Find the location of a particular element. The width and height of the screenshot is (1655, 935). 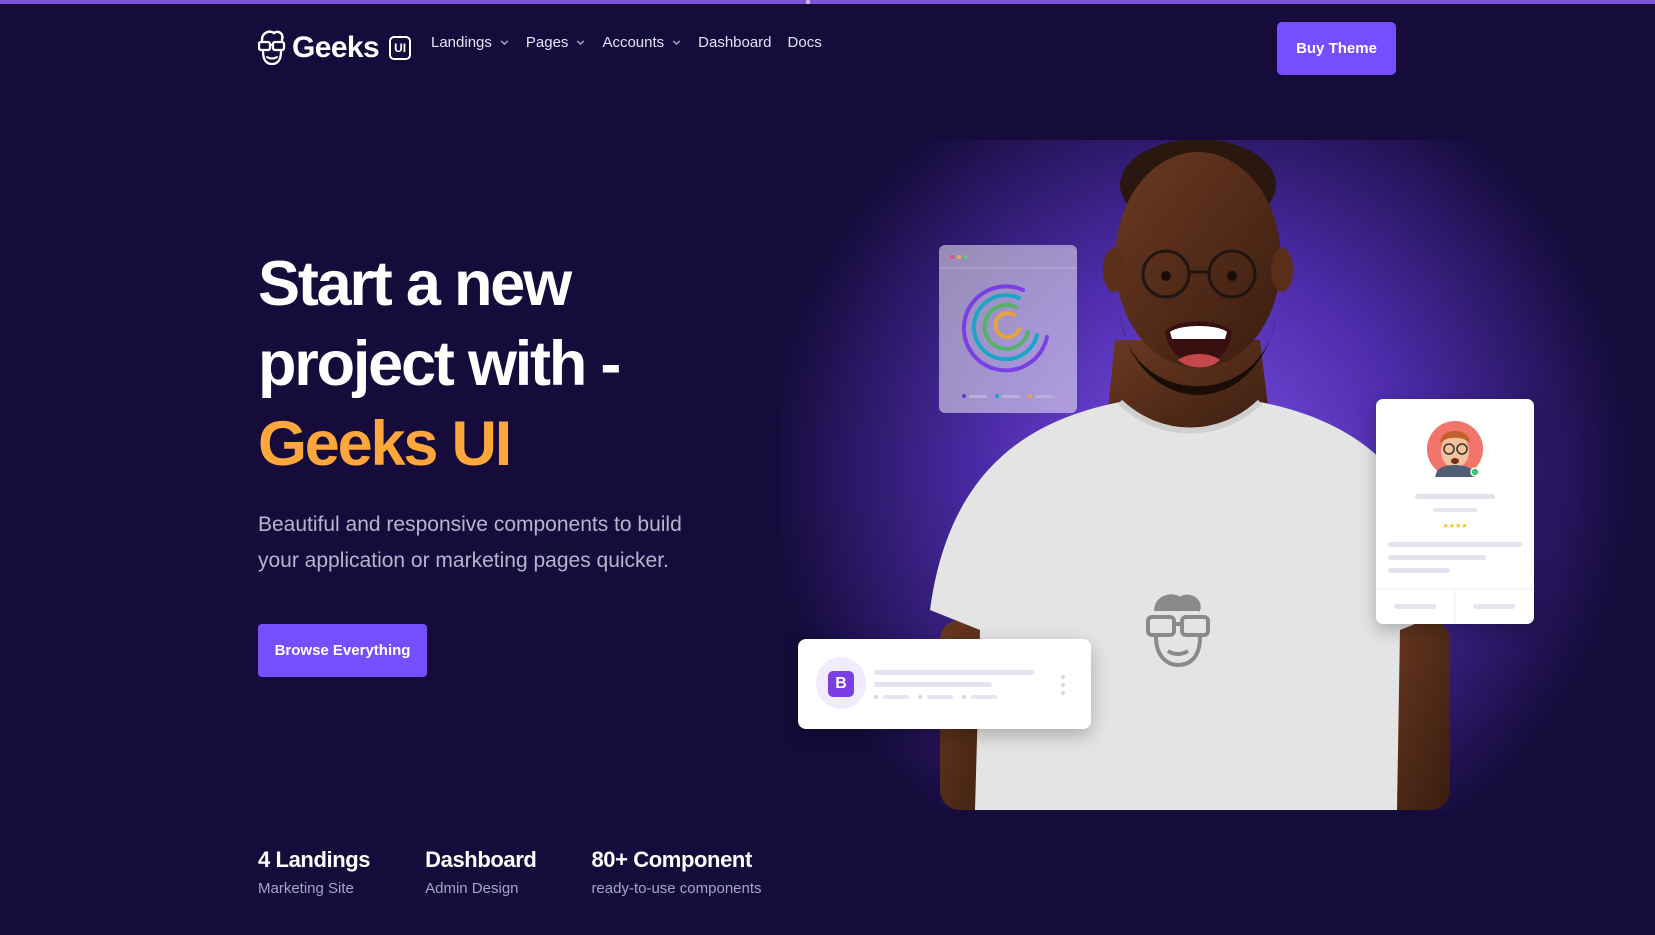

nav-item-dashboard: Dashboard is located at coordinates (734, 42).